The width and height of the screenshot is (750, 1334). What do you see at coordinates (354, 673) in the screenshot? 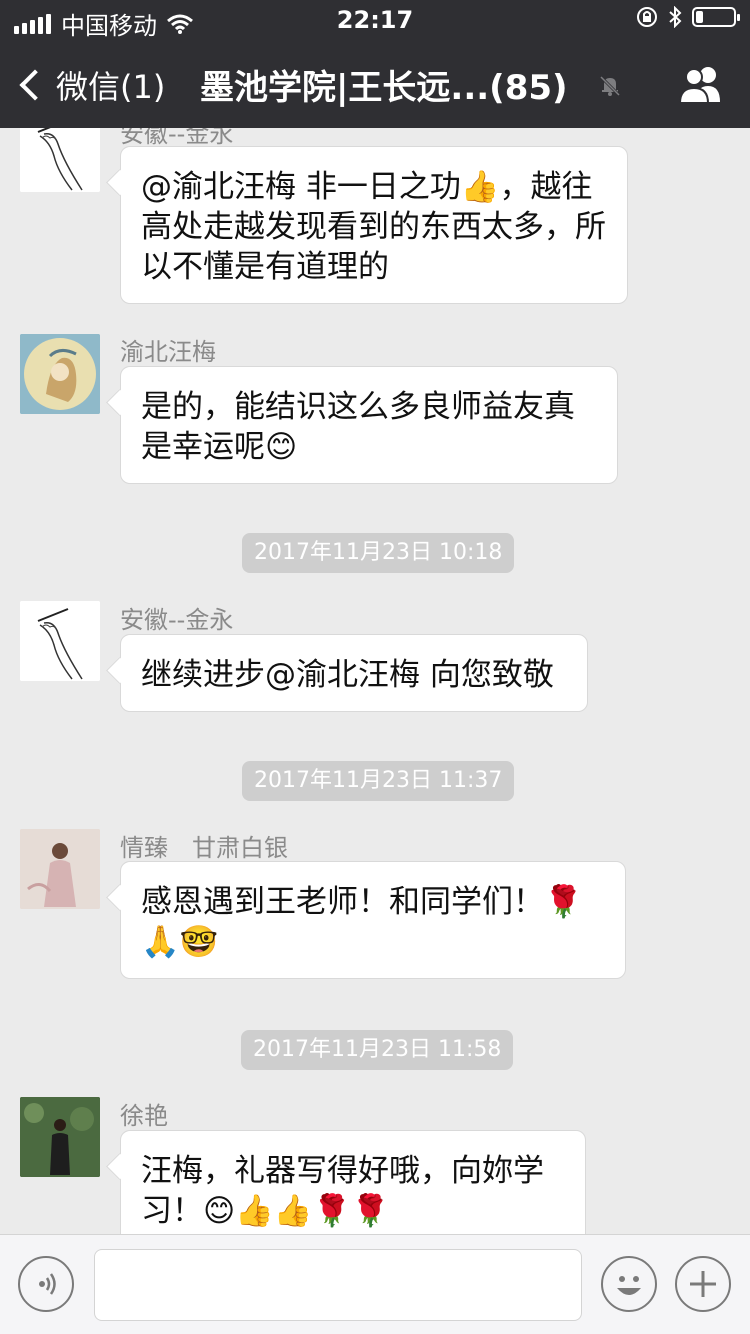
I see `message-bubble: 继续进步@渝北汪梅 向您致敬` at bounding box center [354, 673].